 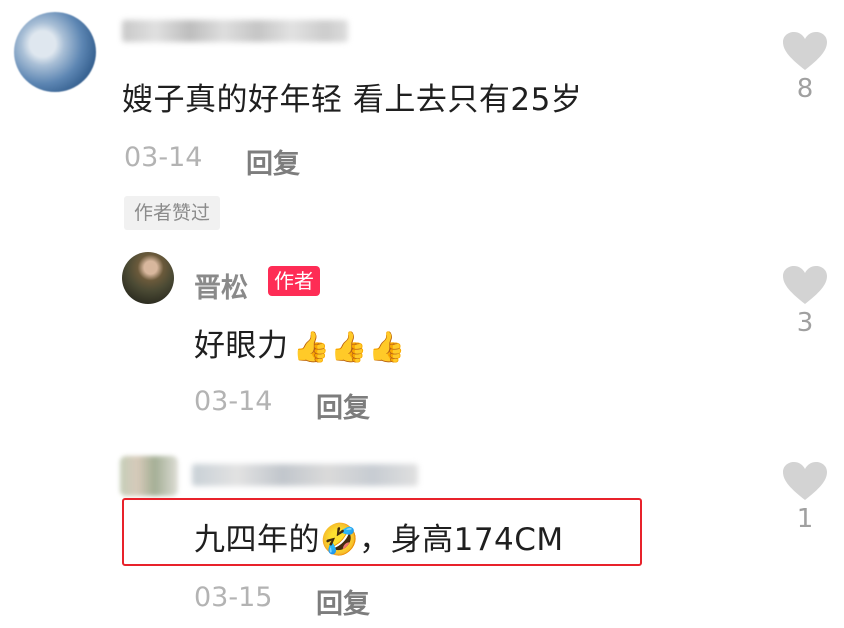 What do you see at coordinates (382, 532) in the screenshot?
I see `highlight-box` at bounding box center [382, 532].